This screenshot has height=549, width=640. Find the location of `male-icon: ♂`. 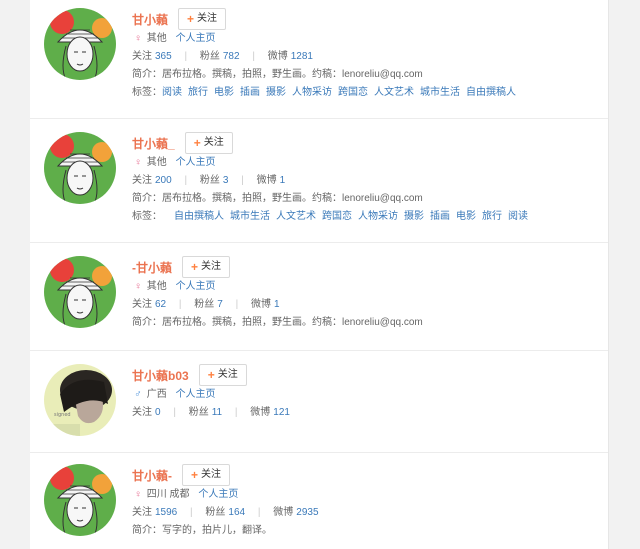

male-icon: ♂ is located at coordinates (138, 394).